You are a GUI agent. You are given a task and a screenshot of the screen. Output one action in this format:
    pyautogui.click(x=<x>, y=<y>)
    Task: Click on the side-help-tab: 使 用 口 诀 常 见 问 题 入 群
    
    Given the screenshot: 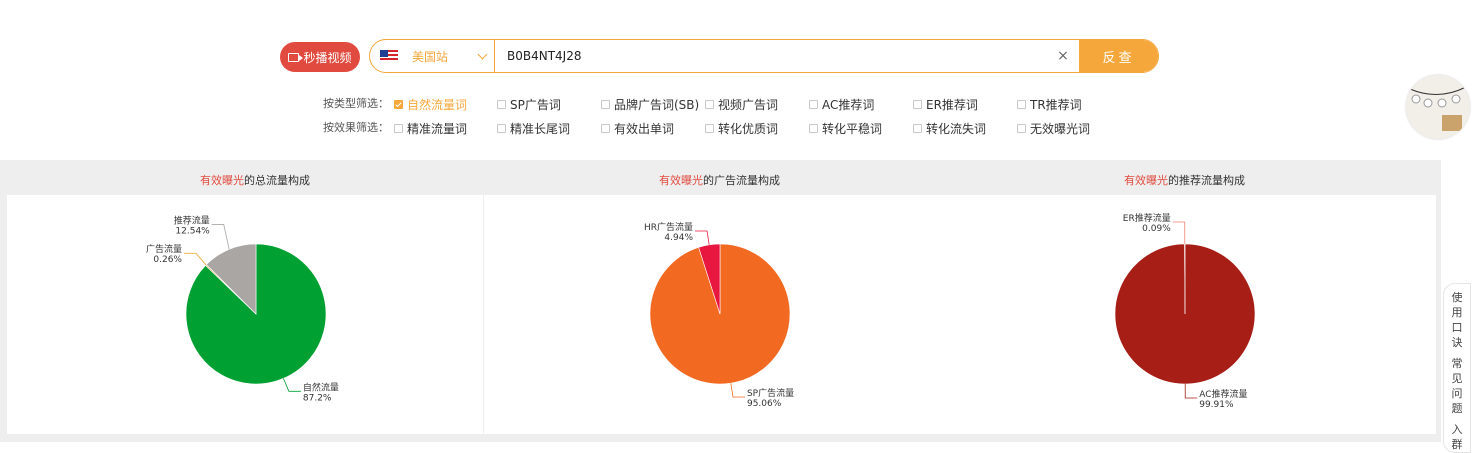 What is the action you would take?
    pyautogui.click(x=1457, y=368)
    